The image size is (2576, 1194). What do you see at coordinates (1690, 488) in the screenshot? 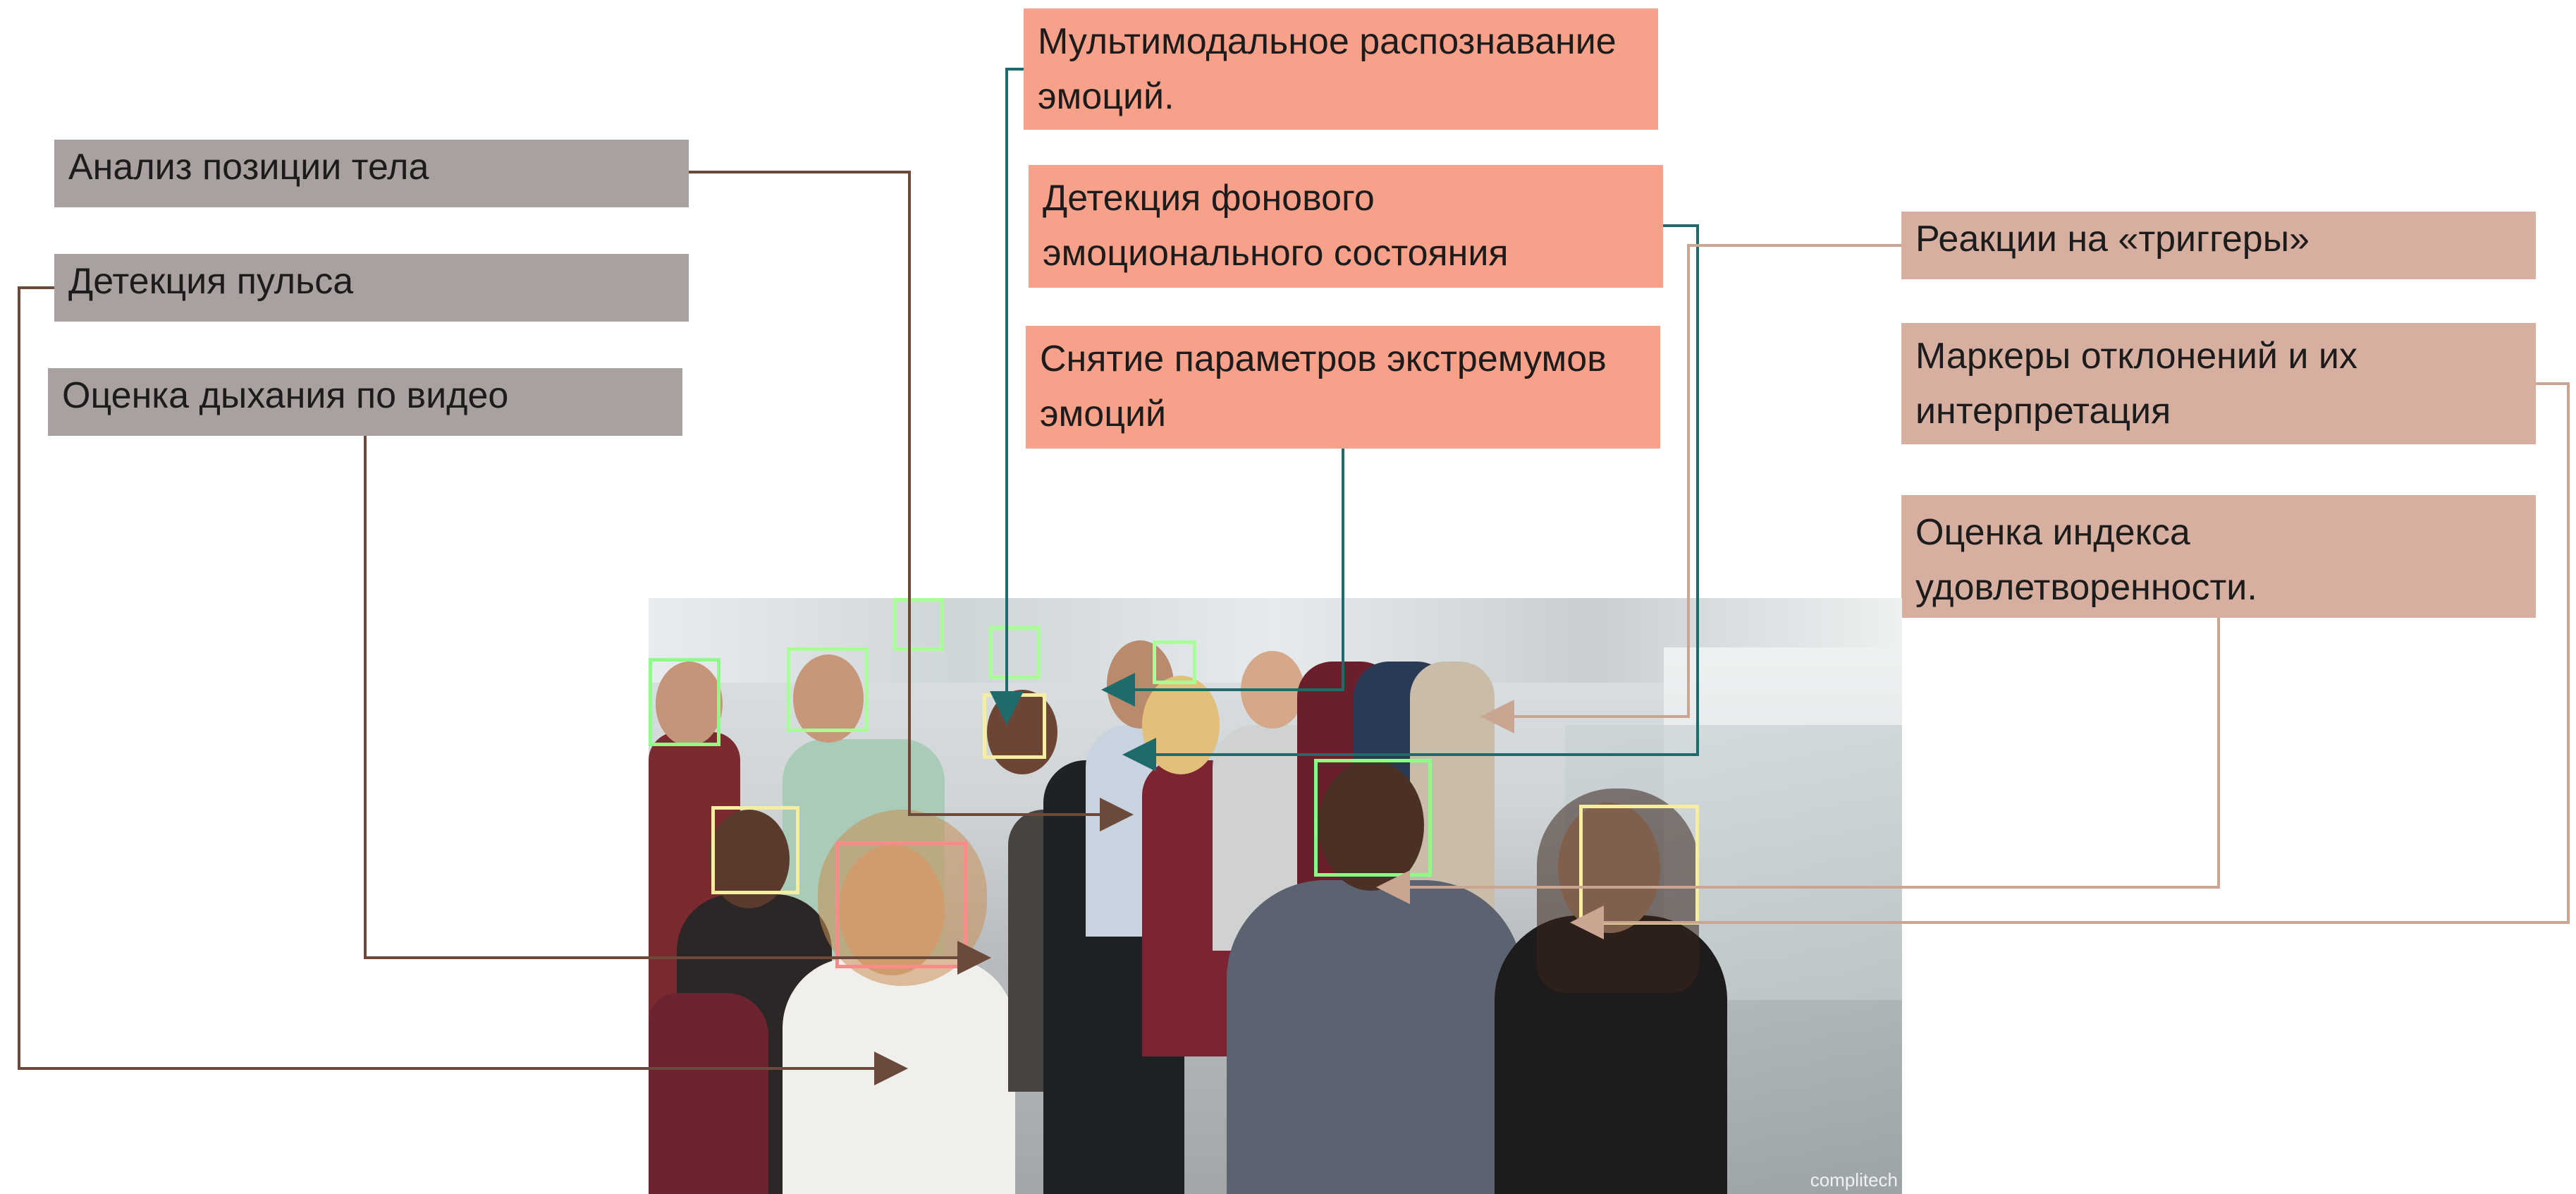
I see `connector-triggers` at bounding box center [1690, 488].